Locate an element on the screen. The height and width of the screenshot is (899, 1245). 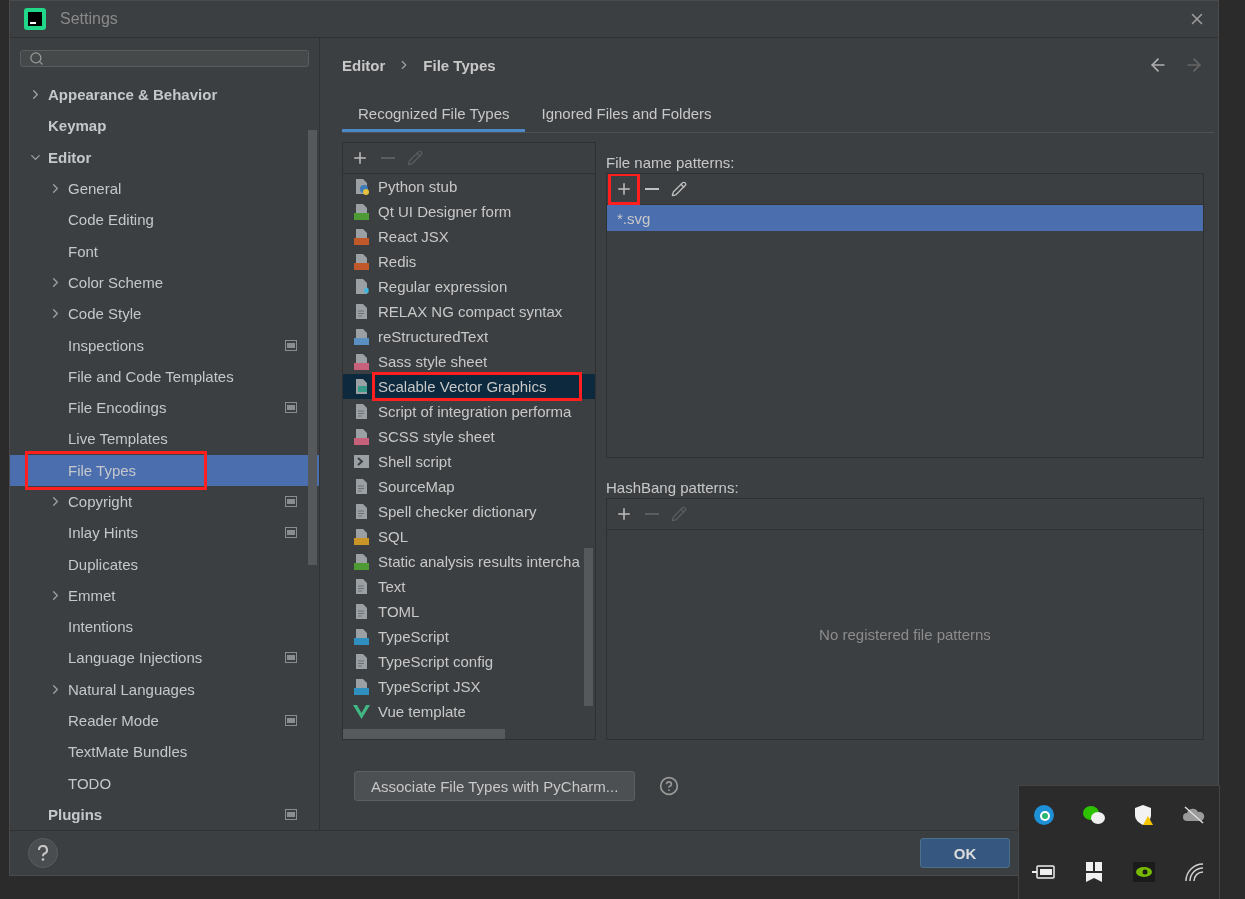
sidebar-item: File Encodings is located at coordinates (164, 407).